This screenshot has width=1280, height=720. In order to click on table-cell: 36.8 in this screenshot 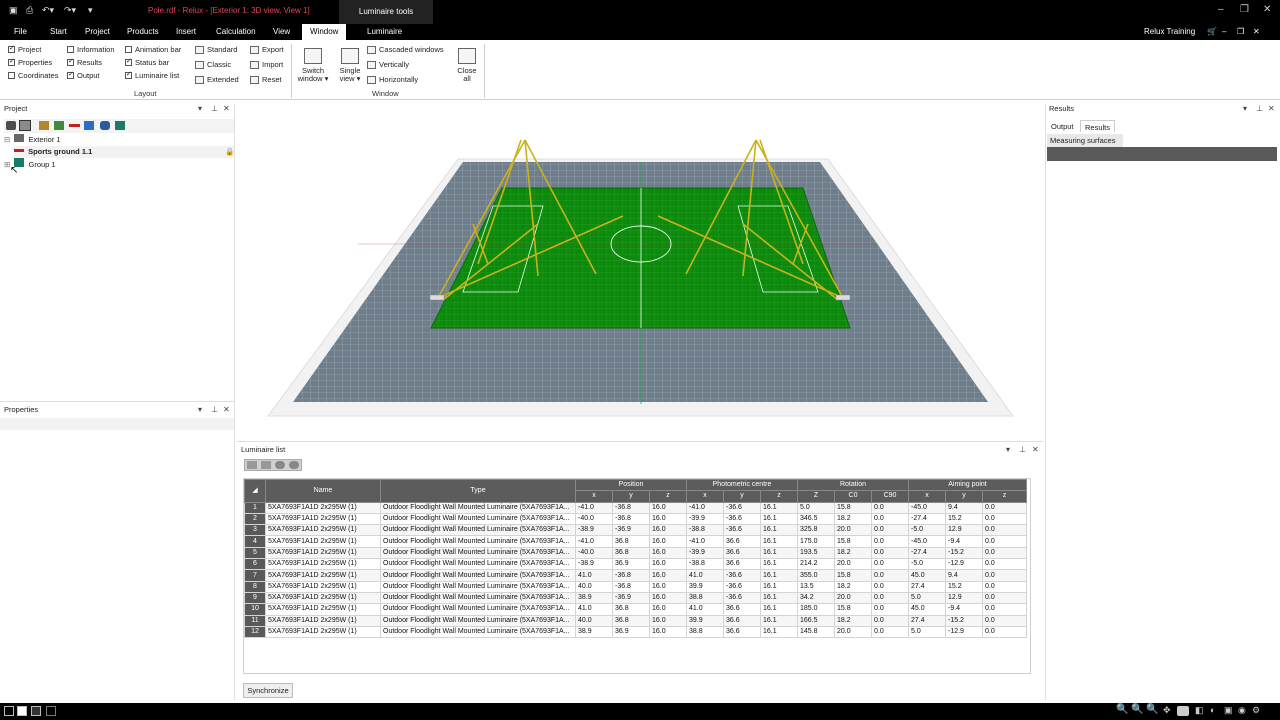, I will do `click(631, 553)`.